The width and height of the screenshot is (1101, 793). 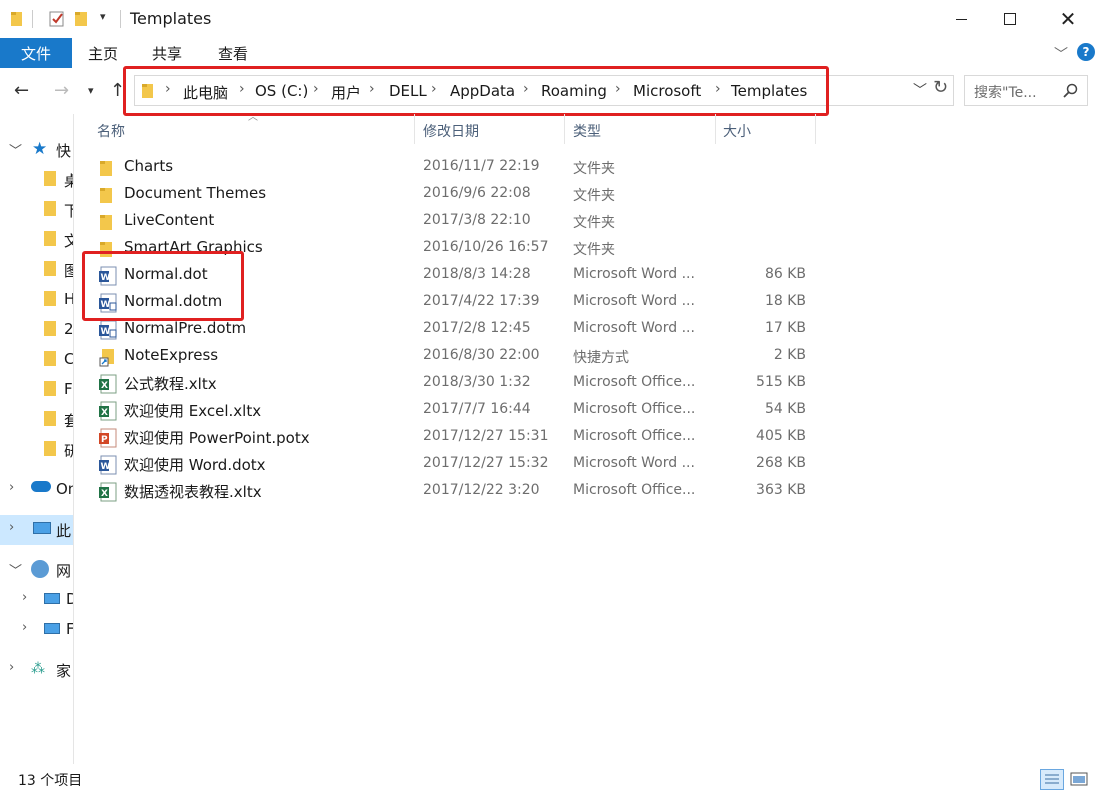 I want to click on tab-view: 查看, so click(x=233, y=53).